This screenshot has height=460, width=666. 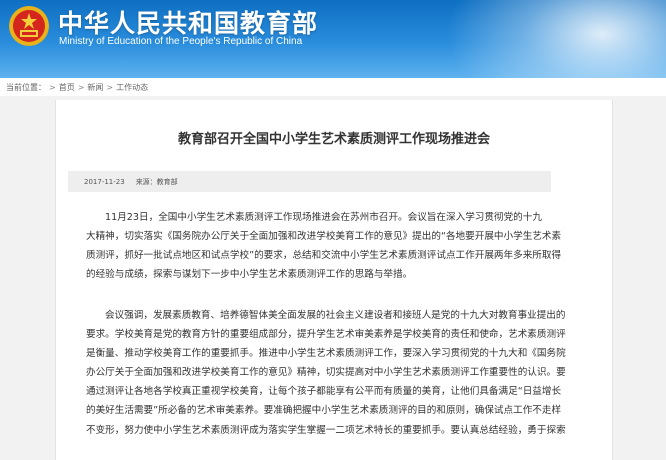 I want to click on article-title: 教育部召开全国中小学生艺术素质测评工作现场推进会, so click(x=333, y=139).